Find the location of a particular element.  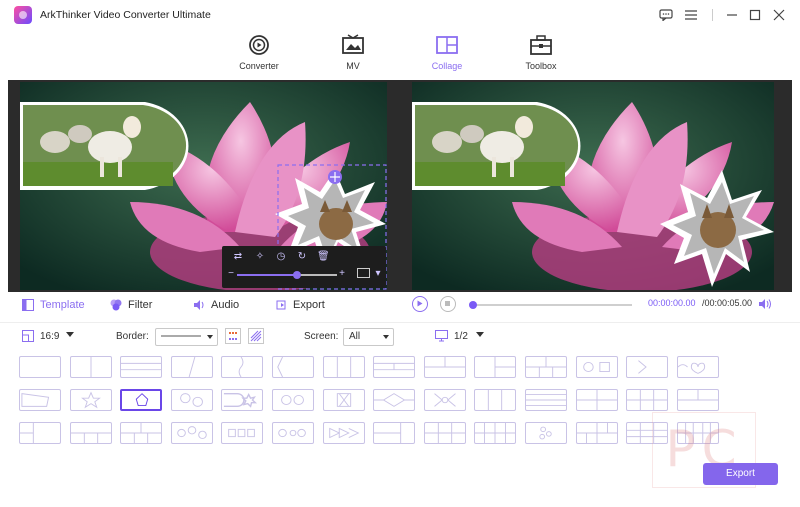

collage-subtabs: Template Filter Audio Export is located at coordinates (200, 305).